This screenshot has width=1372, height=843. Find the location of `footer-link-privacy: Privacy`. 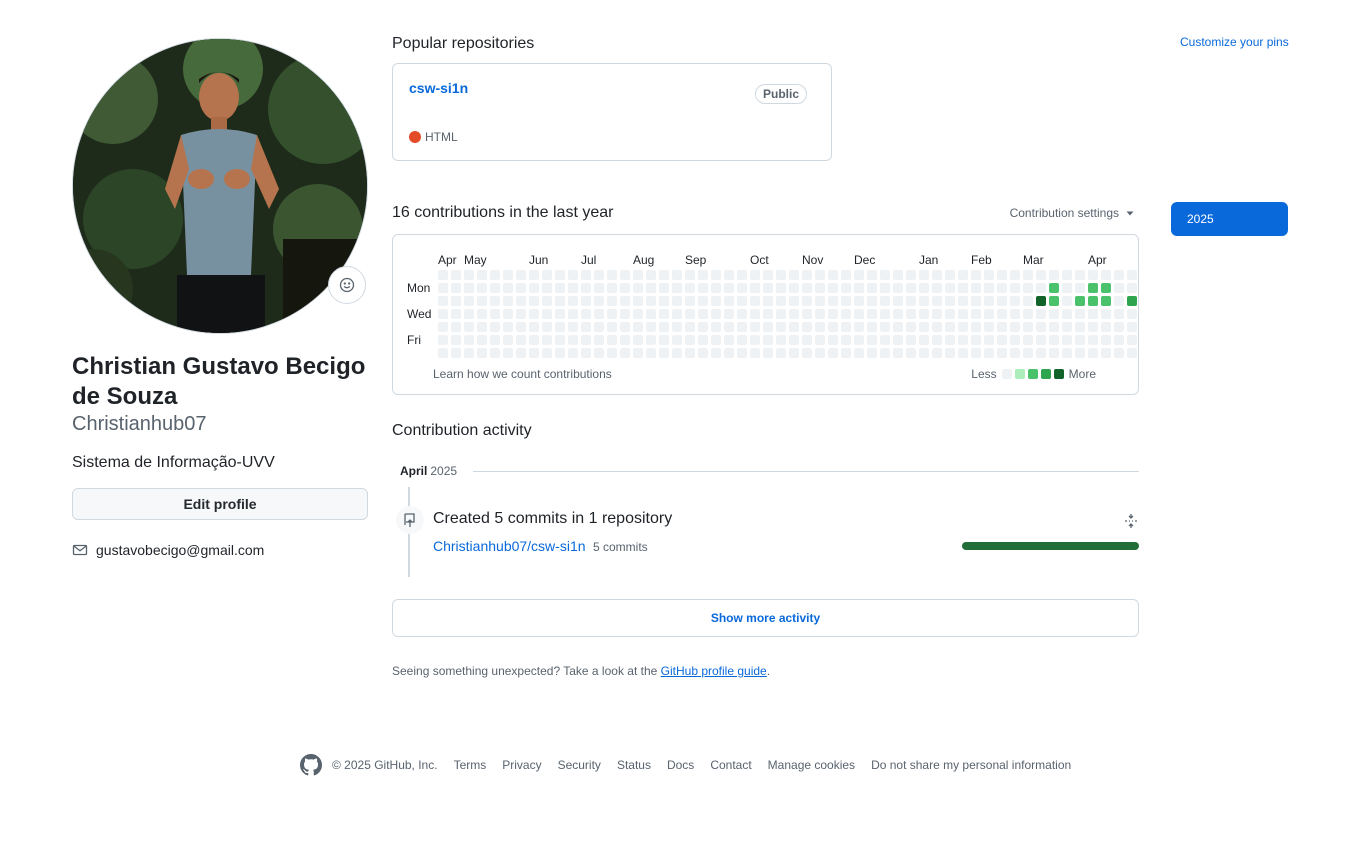

footer-link-privacy: Privacy is located at coordinates (521, 765).